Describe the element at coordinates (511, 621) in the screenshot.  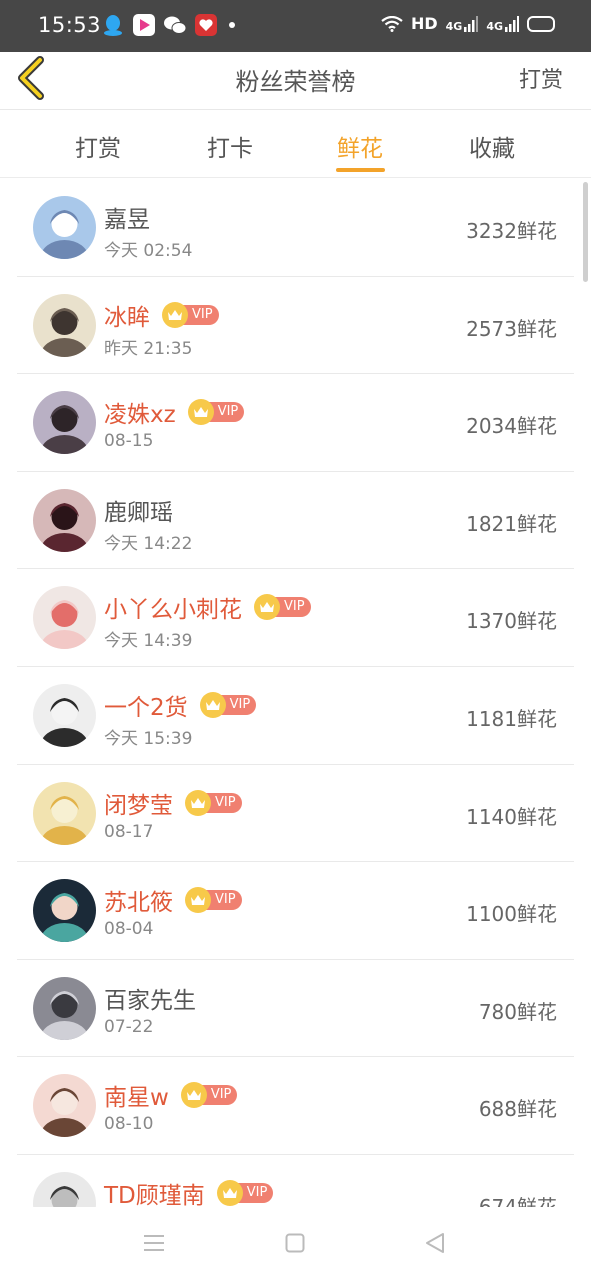
I see `flower-count: 1370鲜花` at that location.